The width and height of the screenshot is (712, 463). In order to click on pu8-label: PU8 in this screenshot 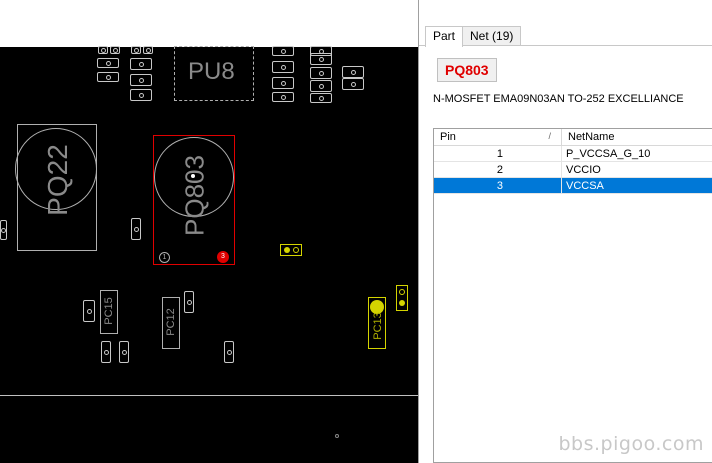, I will do `click(211, 71)`.